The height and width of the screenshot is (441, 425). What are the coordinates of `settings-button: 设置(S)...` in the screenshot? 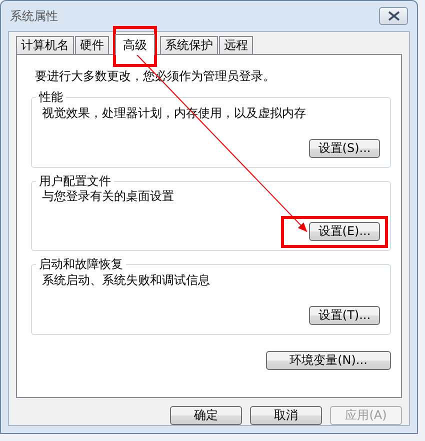 It's located at (344, 148).